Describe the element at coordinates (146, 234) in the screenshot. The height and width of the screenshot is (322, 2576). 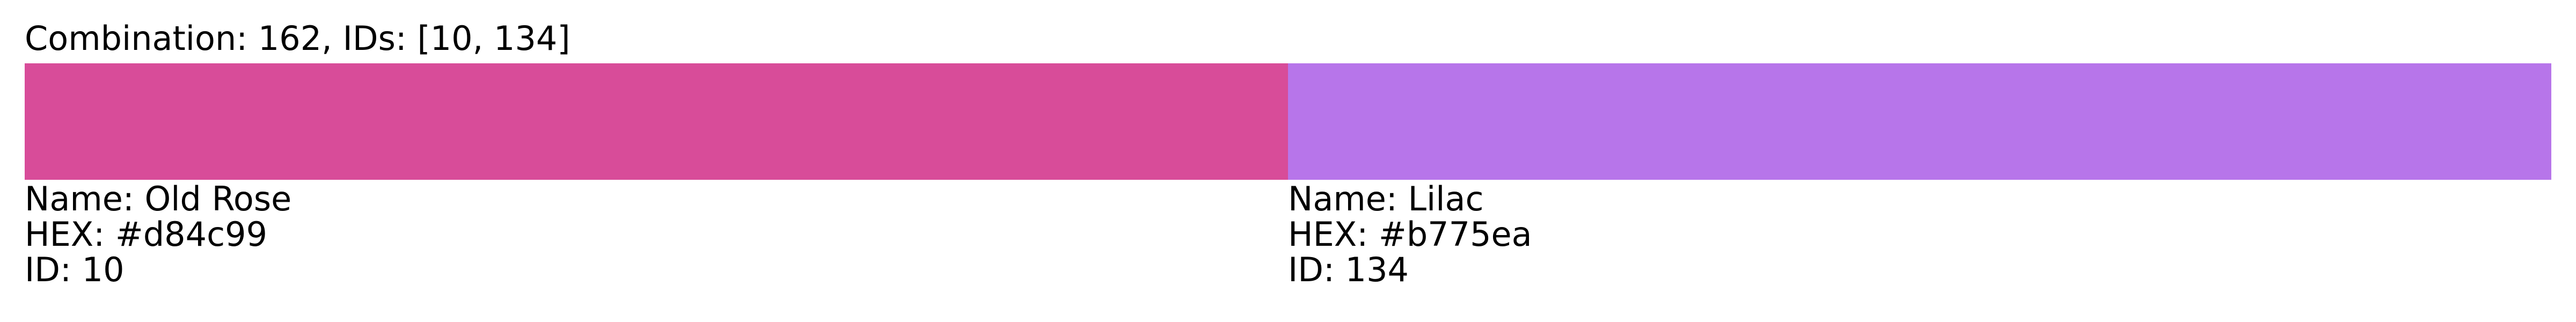
I see `color-hex-label: HEX: #d84c99` at that location.